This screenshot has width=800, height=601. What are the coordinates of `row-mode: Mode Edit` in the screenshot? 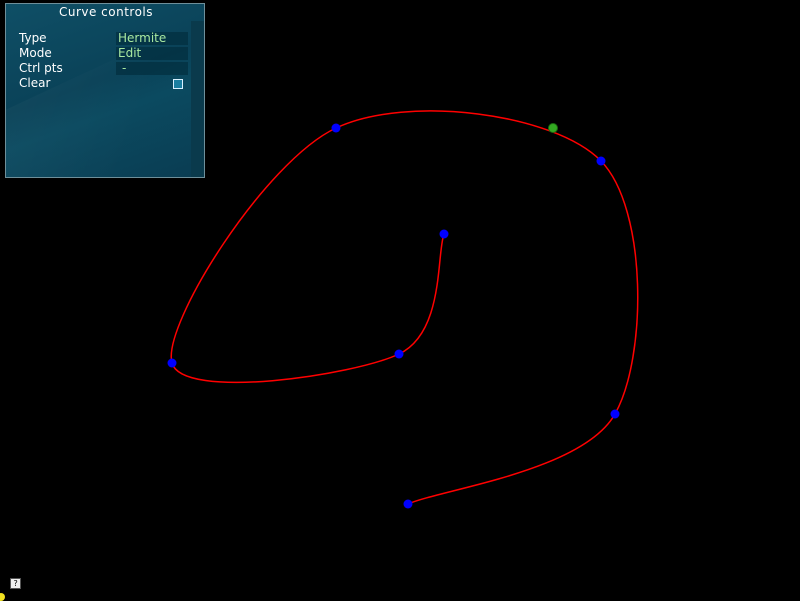 It's located at (101, 53).